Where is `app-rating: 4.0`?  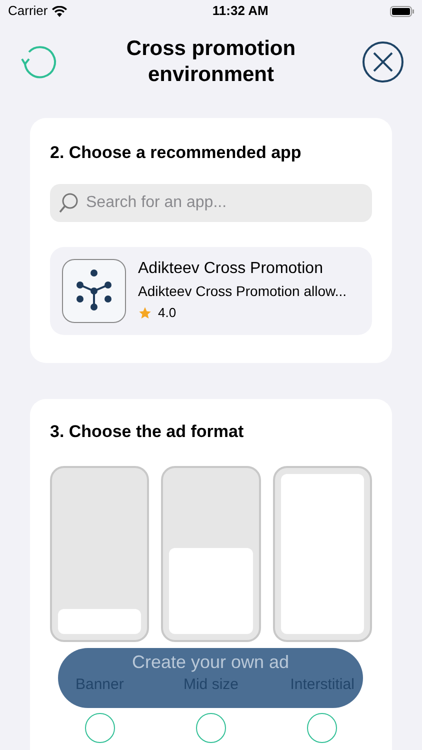
app-rating: 4.0 is located at coordinates (167, 313).